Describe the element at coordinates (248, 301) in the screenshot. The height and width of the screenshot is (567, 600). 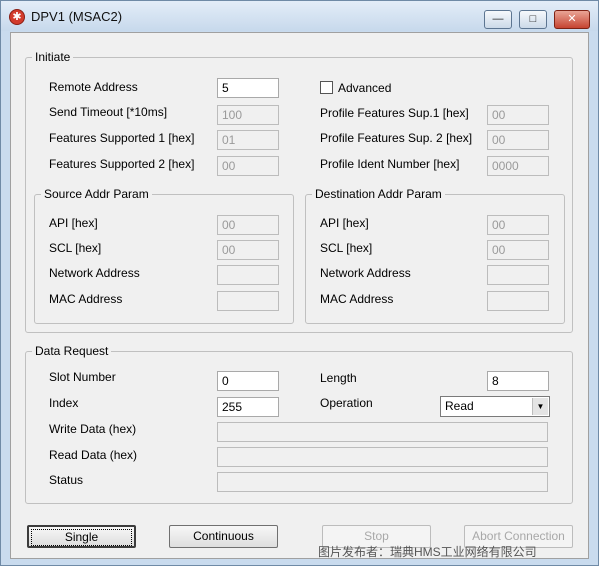
I see `source-mac-address-input` at that location.